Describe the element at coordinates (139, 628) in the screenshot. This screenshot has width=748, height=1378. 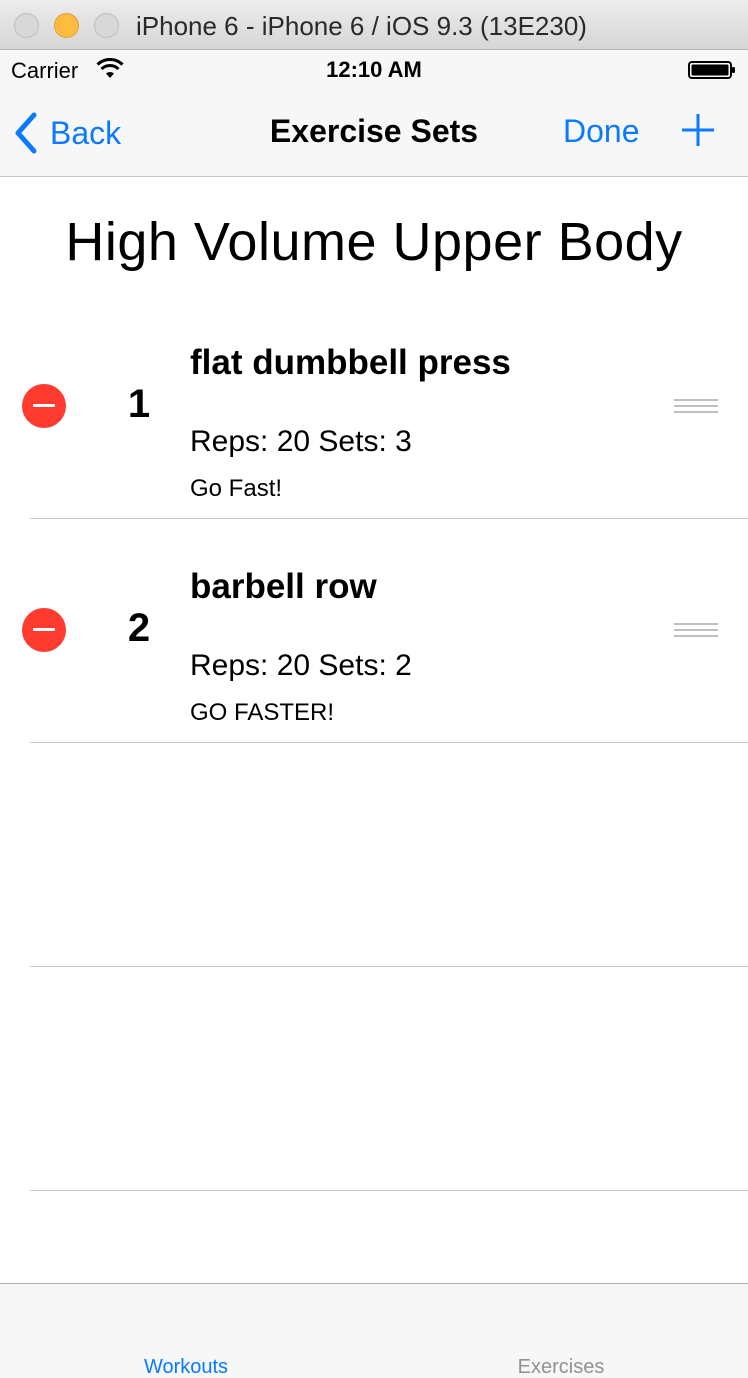
I see `exercise-order-number: 2` at that location.